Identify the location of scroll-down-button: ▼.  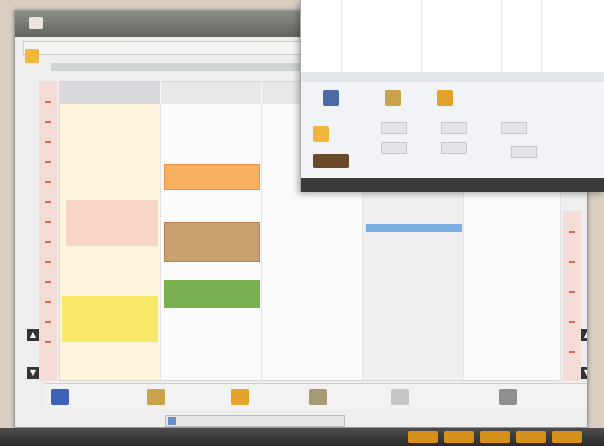
(33, 373).